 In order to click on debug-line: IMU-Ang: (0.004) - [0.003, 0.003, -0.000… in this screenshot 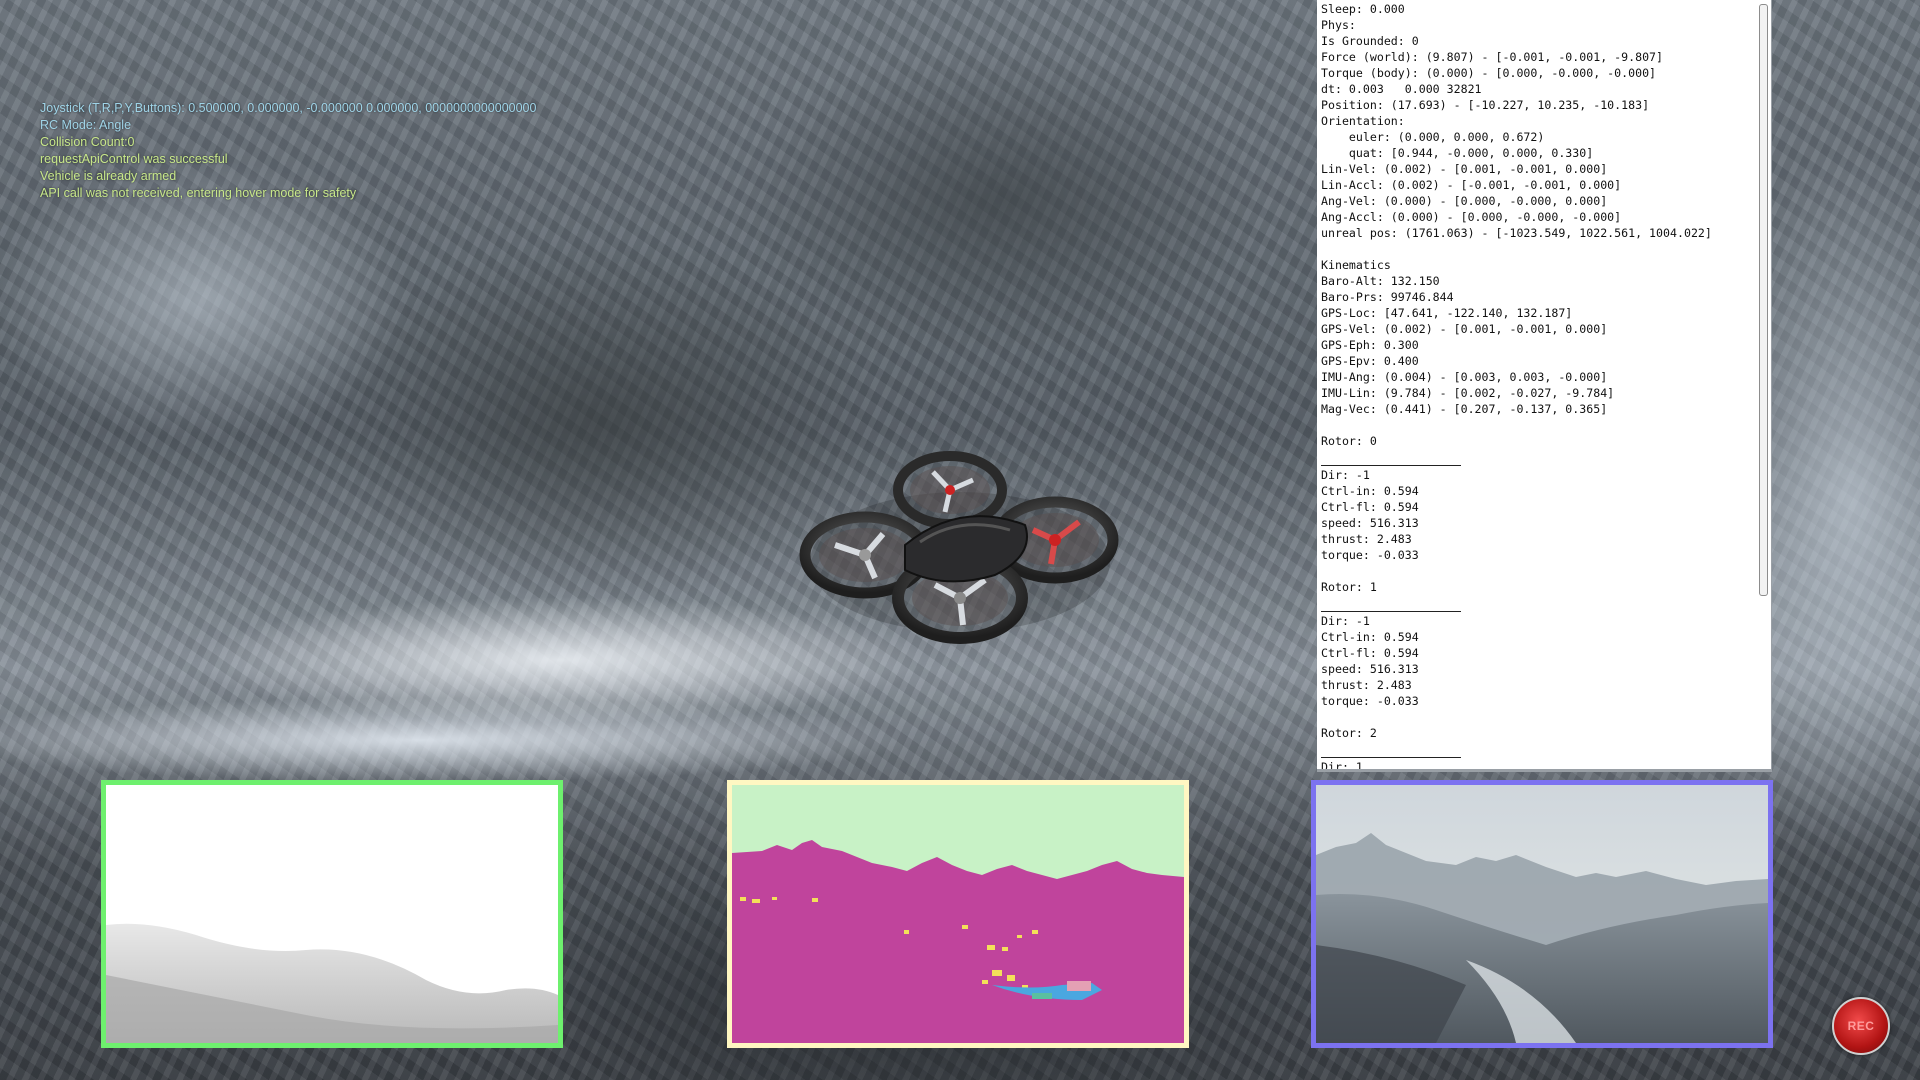, I will do `click(1464, 377)`.